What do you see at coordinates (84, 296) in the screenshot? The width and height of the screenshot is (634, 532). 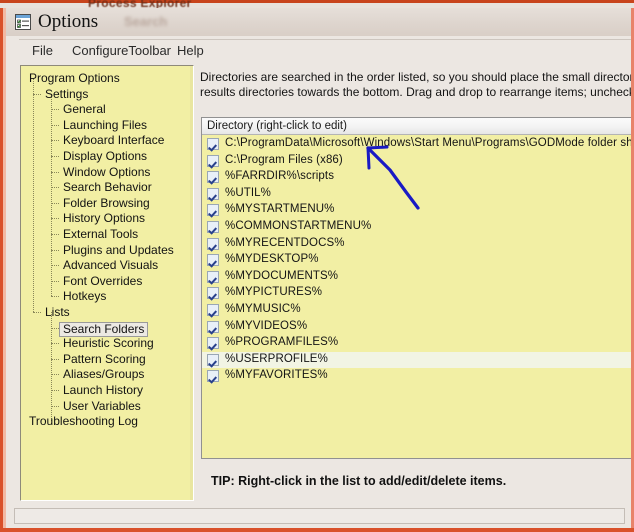 I see `tree-item-hotkeys: Hotkeys` at bounding box center [84, 296].